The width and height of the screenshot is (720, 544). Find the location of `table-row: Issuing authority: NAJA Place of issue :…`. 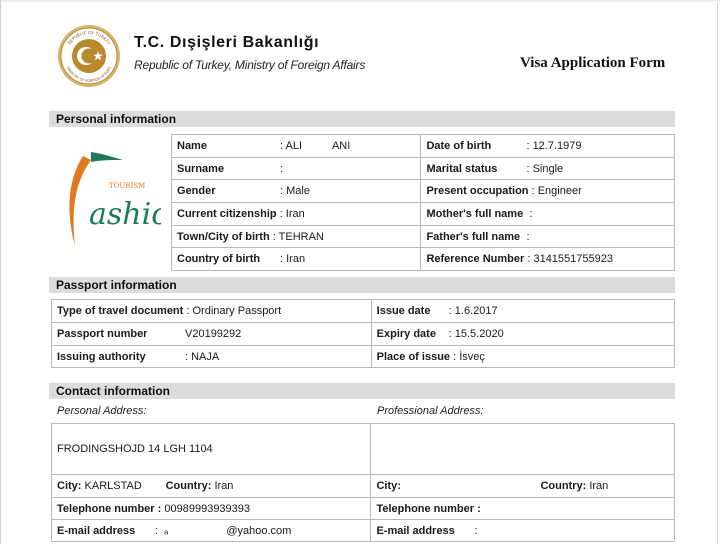

table-row: Issuing authority: NAJA Place of issue :… is located at coordinates (363, 356).